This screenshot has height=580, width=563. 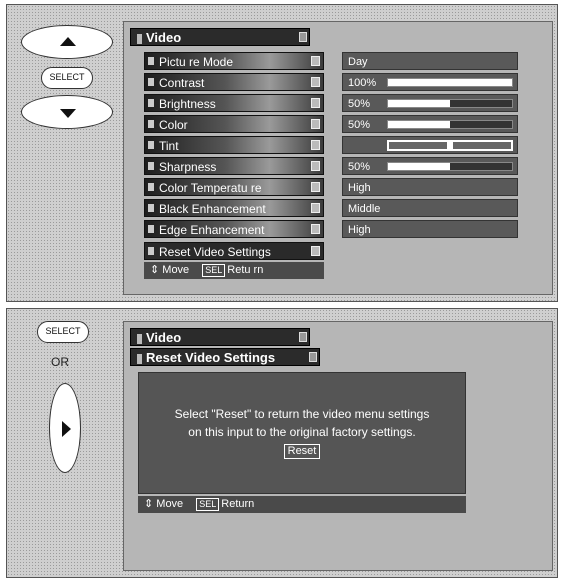 What do you see at coordinates (430, 61) in the screenshot?
I see `value-picture-mode: Day` at bounding box center [430, 61].